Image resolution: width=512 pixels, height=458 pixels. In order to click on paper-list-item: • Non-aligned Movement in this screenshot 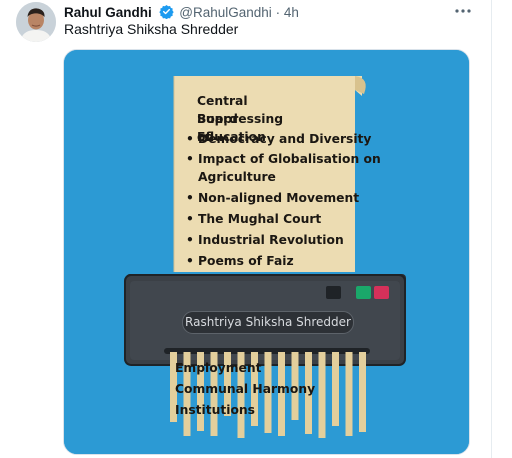, I will do `click(272, 198)`.